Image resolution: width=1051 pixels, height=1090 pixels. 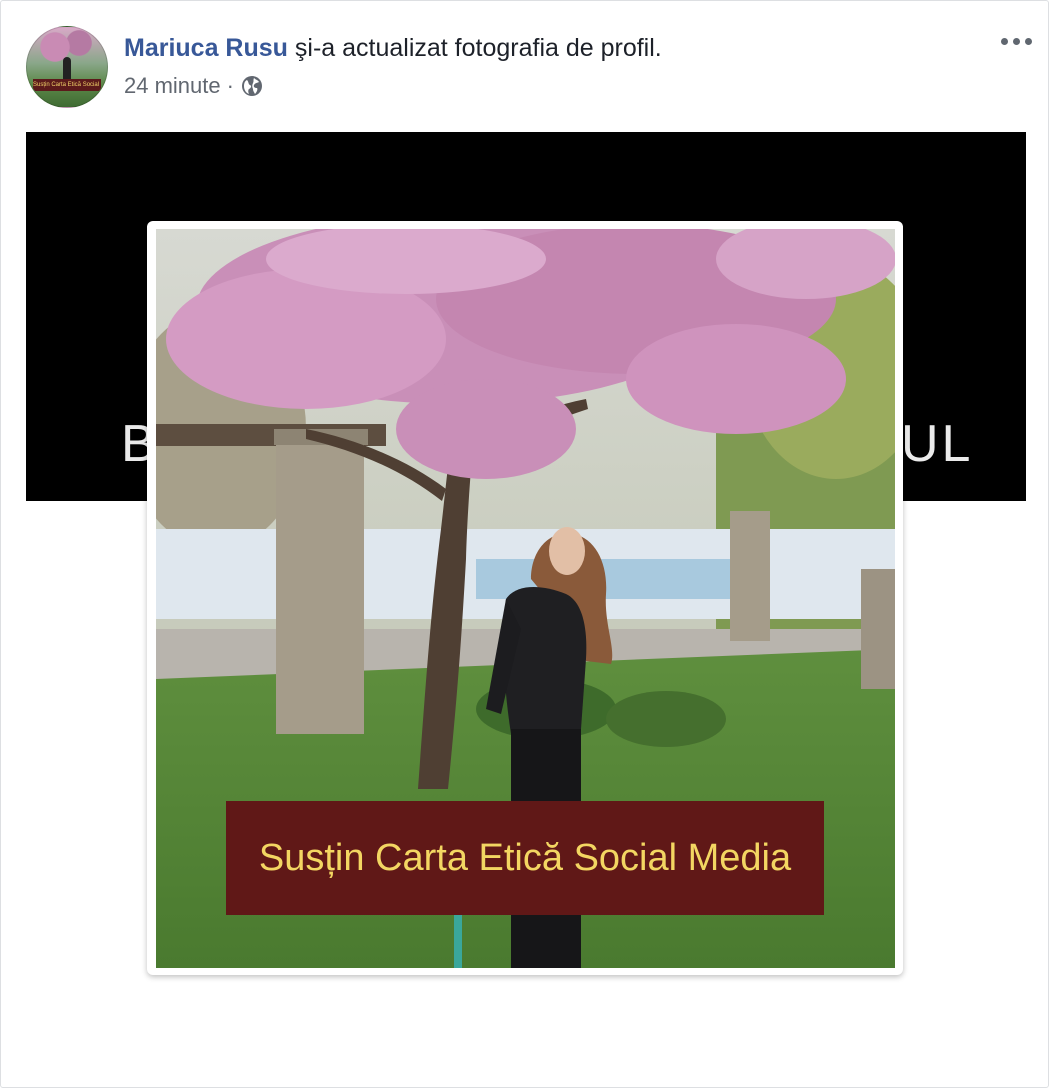 I want to click on author-avatar: Susțin Carta Etică Social Media, so click(x=67, y=67).